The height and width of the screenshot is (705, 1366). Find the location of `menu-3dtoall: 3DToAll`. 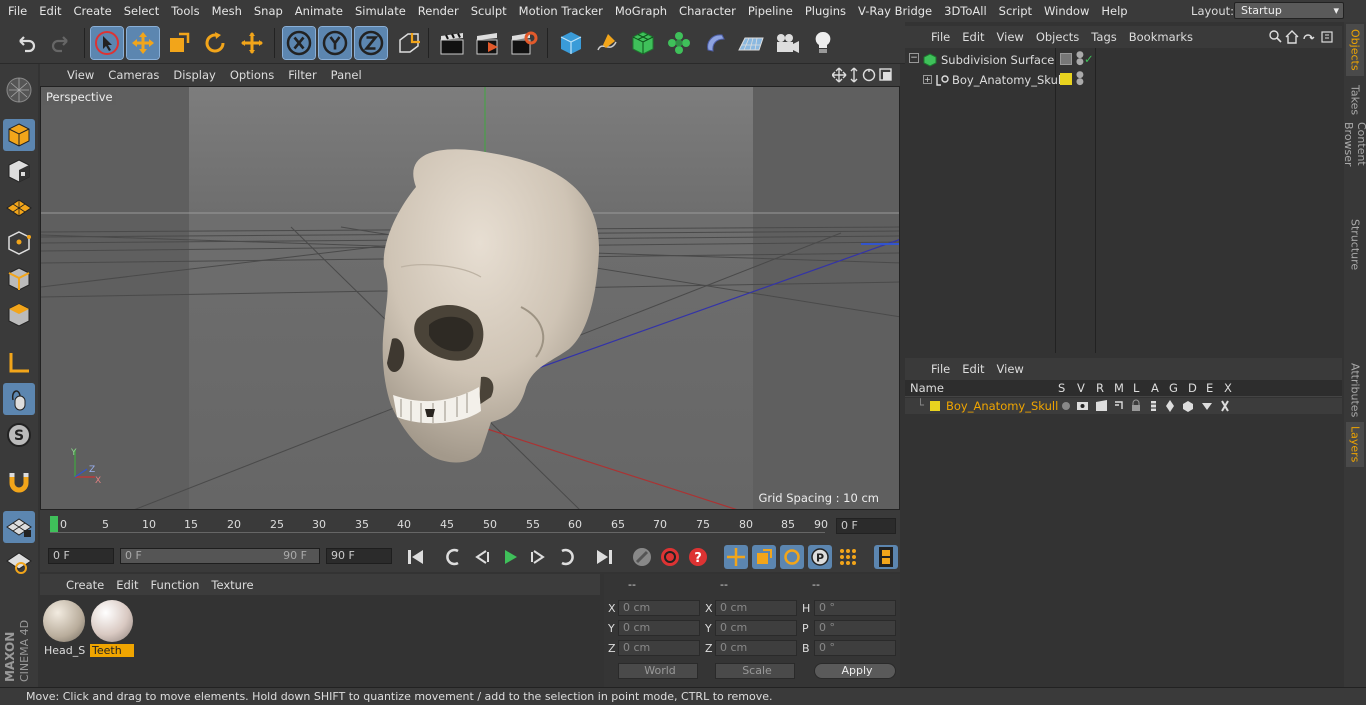

menu-3dtoall: 3DToAll is located at coordinates (965, 11).